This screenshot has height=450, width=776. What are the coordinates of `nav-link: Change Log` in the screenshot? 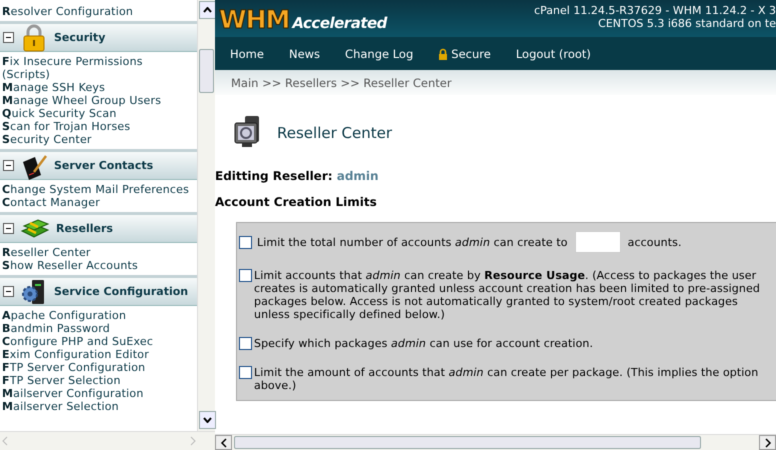 It's located at (379, 53).